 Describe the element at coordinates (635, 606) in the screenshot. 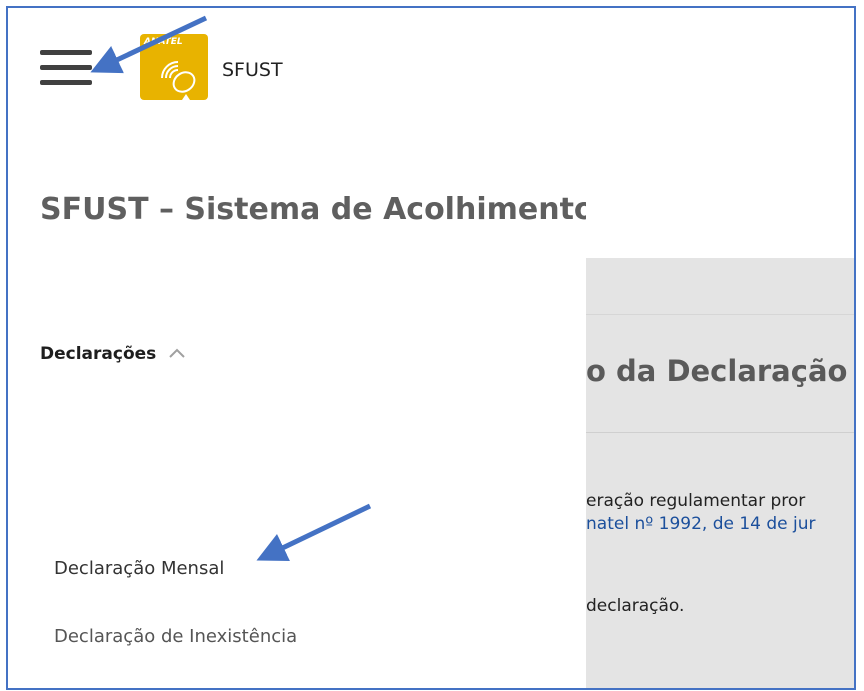

I see `background-text-line: declaração.` at that location.